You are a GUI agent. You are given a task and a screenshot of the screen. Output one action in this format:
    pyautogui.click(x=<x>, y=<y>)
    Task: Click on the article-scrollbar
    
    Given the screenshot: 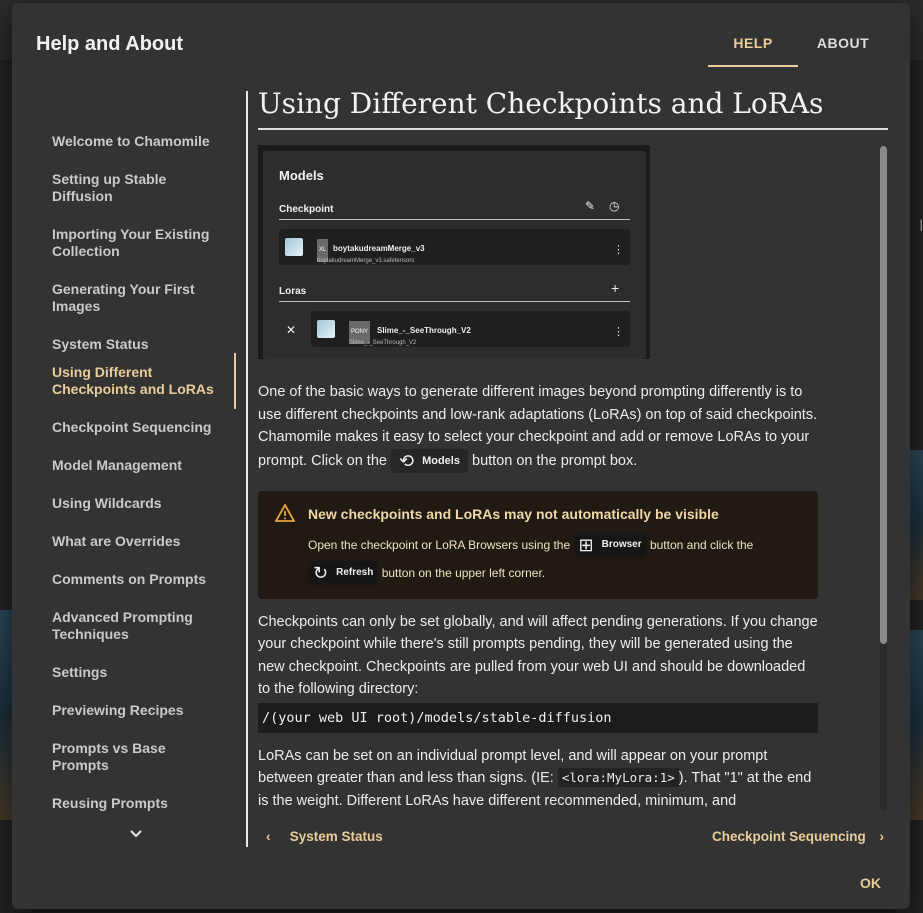 What is the action you would take?
    pyautogui.click(x=883, y=478)
    